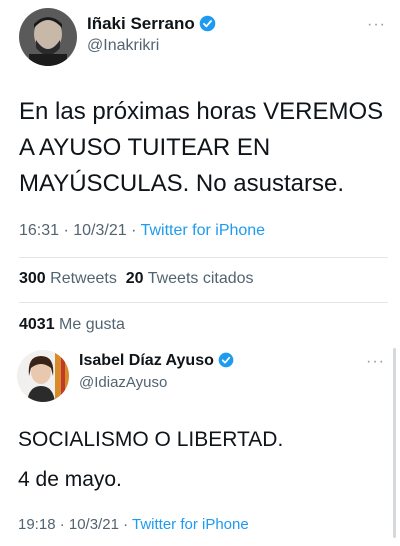 This screenshot has height=546, width=400. I want to click on tweet-meta: 19:18 · 10/3/21 · Twitter for iPhone, so click(133, 524).